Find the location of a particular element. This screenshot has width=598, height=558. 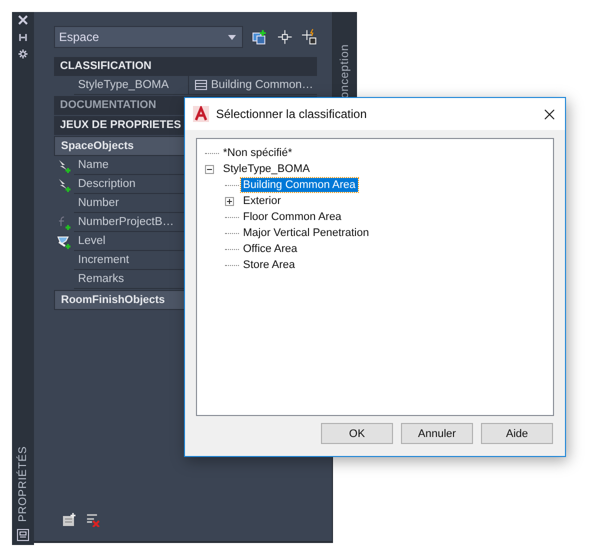

palette-title: PROPRIÉTÉS is located at coordinates (23, 484).